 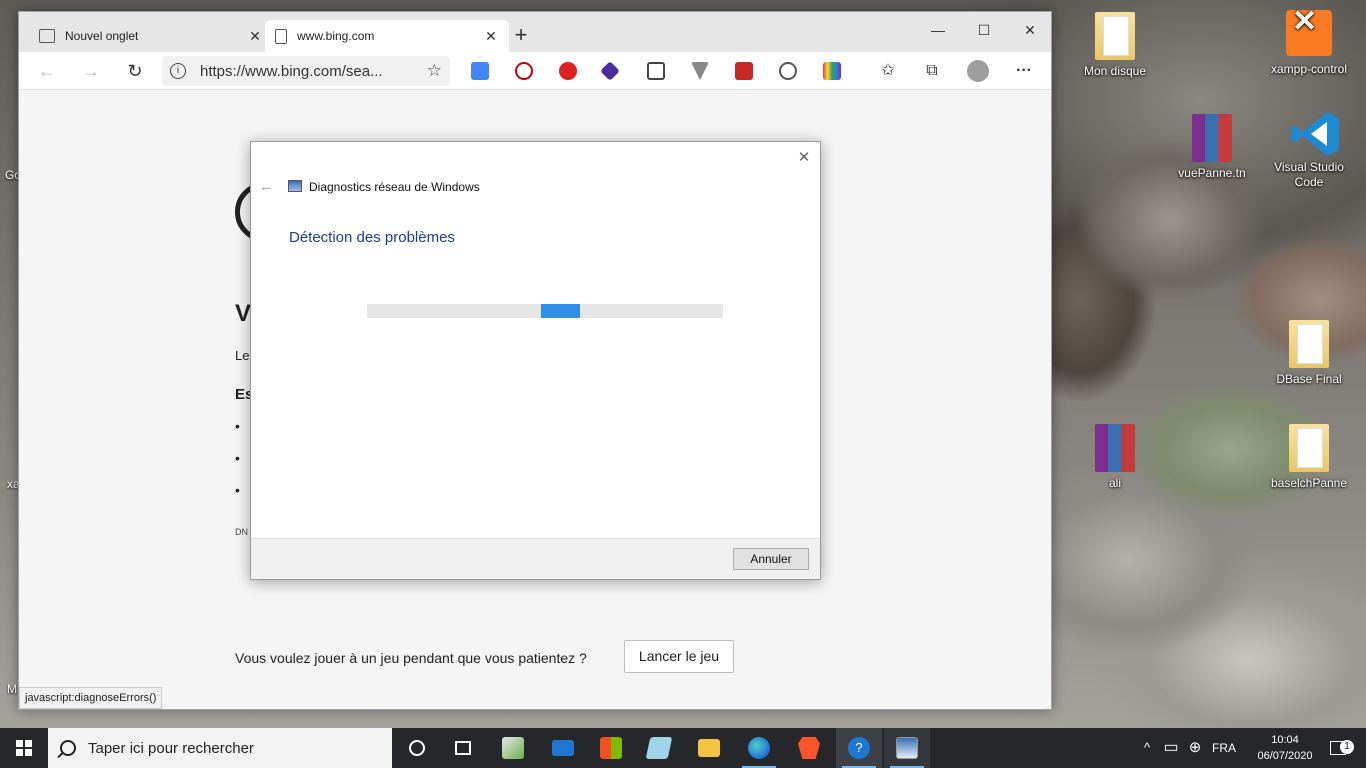 What do you see at coordinates (679, 656) in the screenshot?
I see `launch-game-button: Lancer le jeu` at bounding box center [679, 656].